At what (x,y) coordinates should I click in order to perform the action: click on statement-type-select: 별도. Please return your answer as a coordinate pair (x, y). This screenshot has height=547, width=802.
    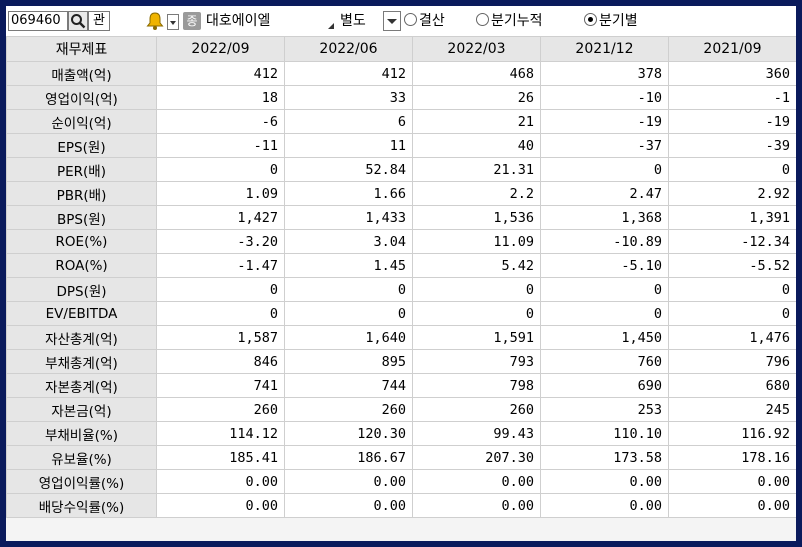
    Looking at the image, I should click on (360, 21).